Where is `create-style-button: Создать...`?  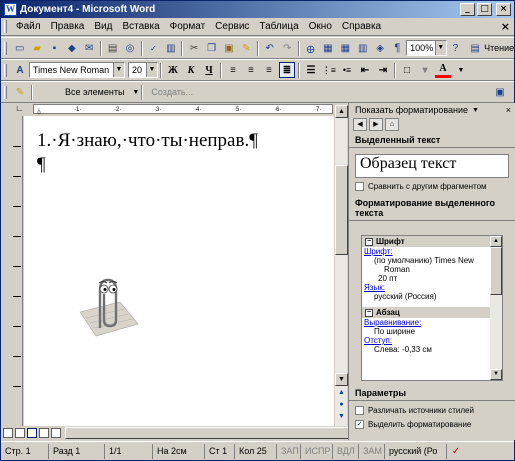
create-style-button: Создать... is located at coordinates (172, 92).